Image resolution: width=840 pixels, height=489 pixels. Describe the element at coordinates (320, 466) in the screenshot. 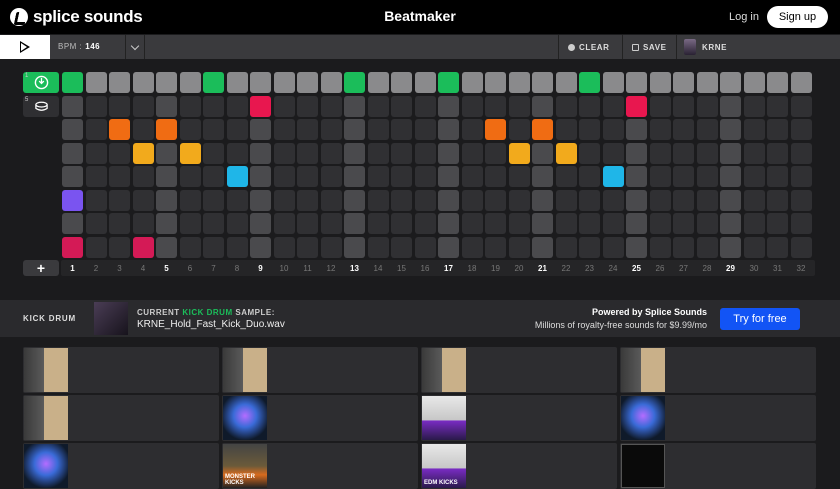

I see `sample-pack-card: MONSTER KICKS` at that location.